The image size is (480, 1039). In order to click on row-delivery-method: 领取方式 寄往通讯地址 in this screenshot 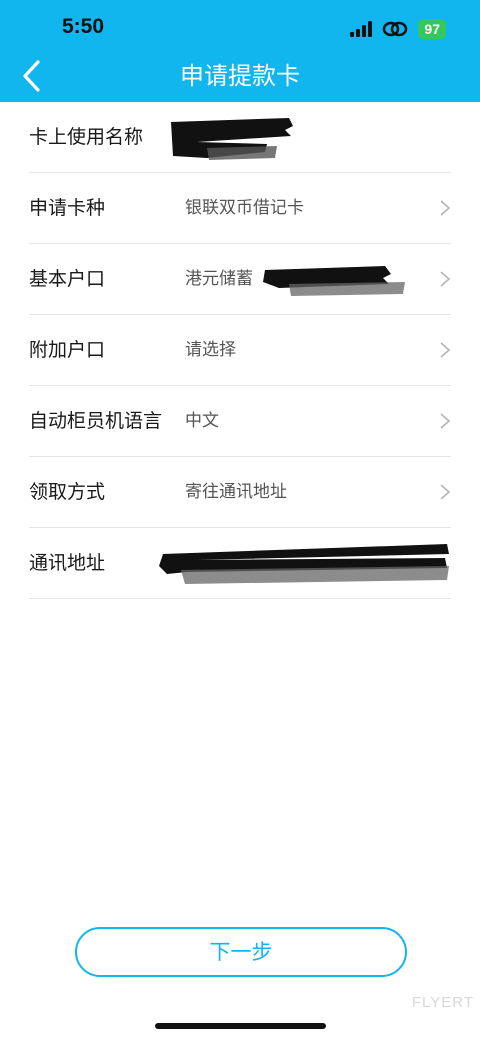, I will do `click(240, 492)`.